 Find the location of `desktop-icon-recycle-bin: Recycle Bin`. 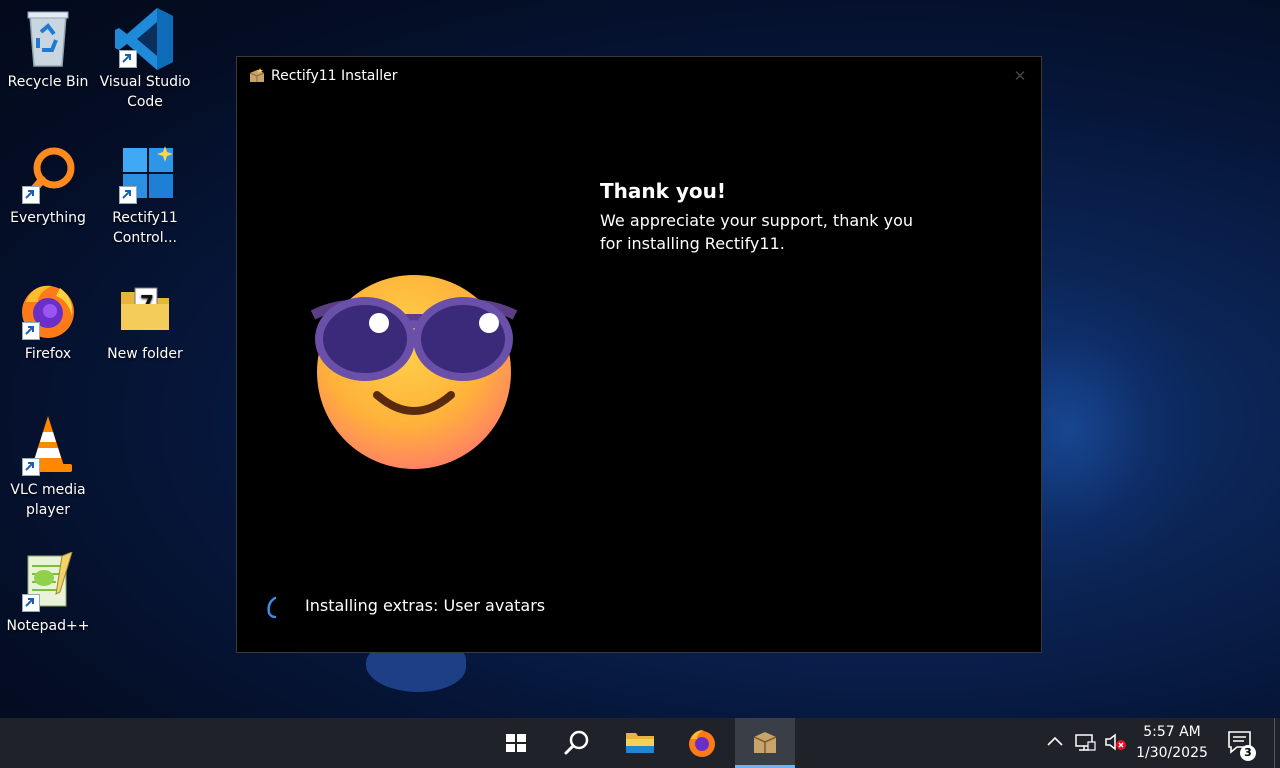

desktop-icon-recycle-bin: Recycle Bin is located at coordinates (48, 50).